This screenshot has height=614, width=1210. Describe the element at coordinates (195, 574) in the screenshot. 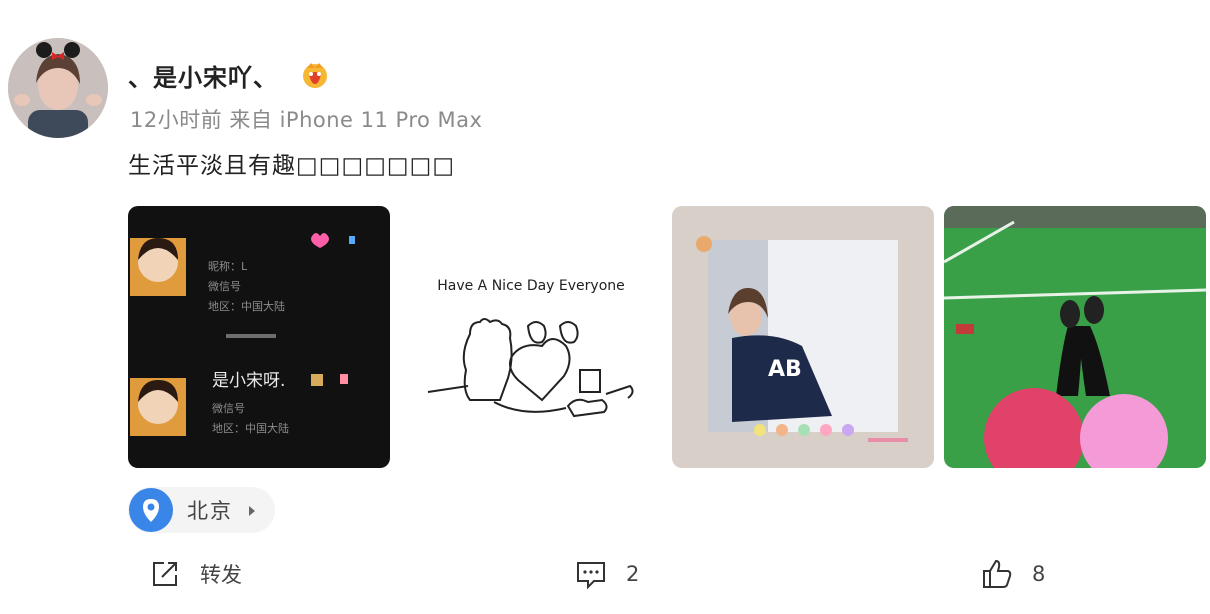

I see `share-button: 转发` at that location.